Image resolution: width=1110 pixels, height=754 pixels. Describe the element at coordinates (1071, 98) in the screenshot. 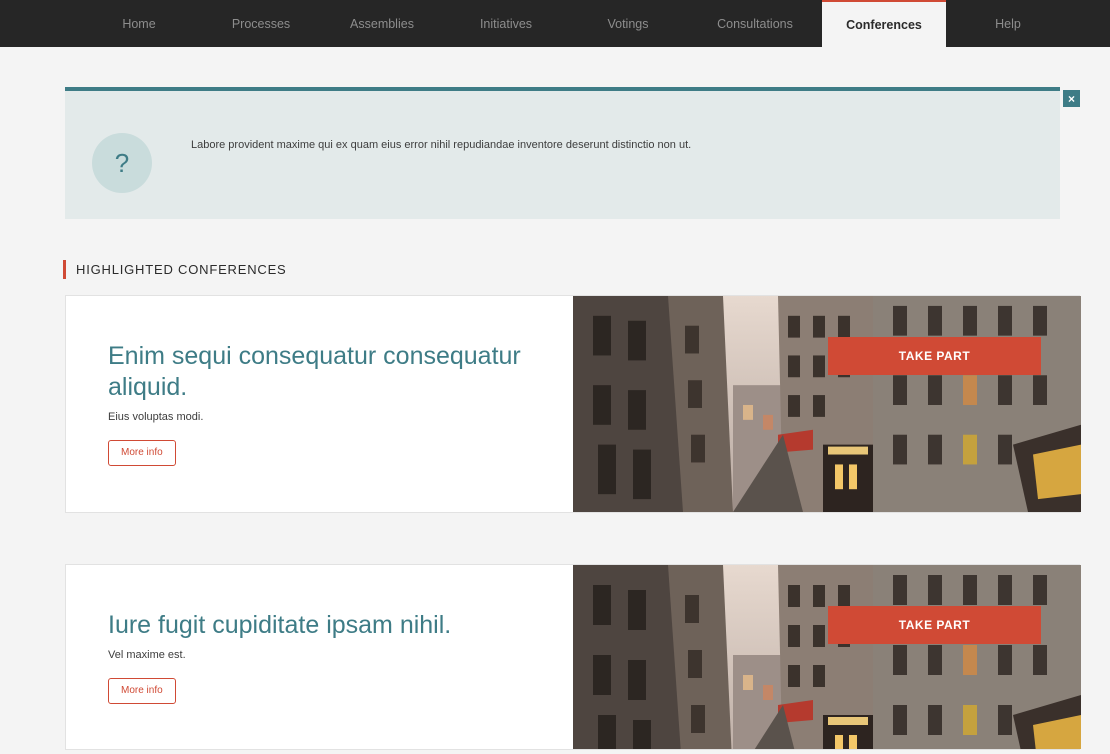

I see `close-callout-button: ×` at that location.